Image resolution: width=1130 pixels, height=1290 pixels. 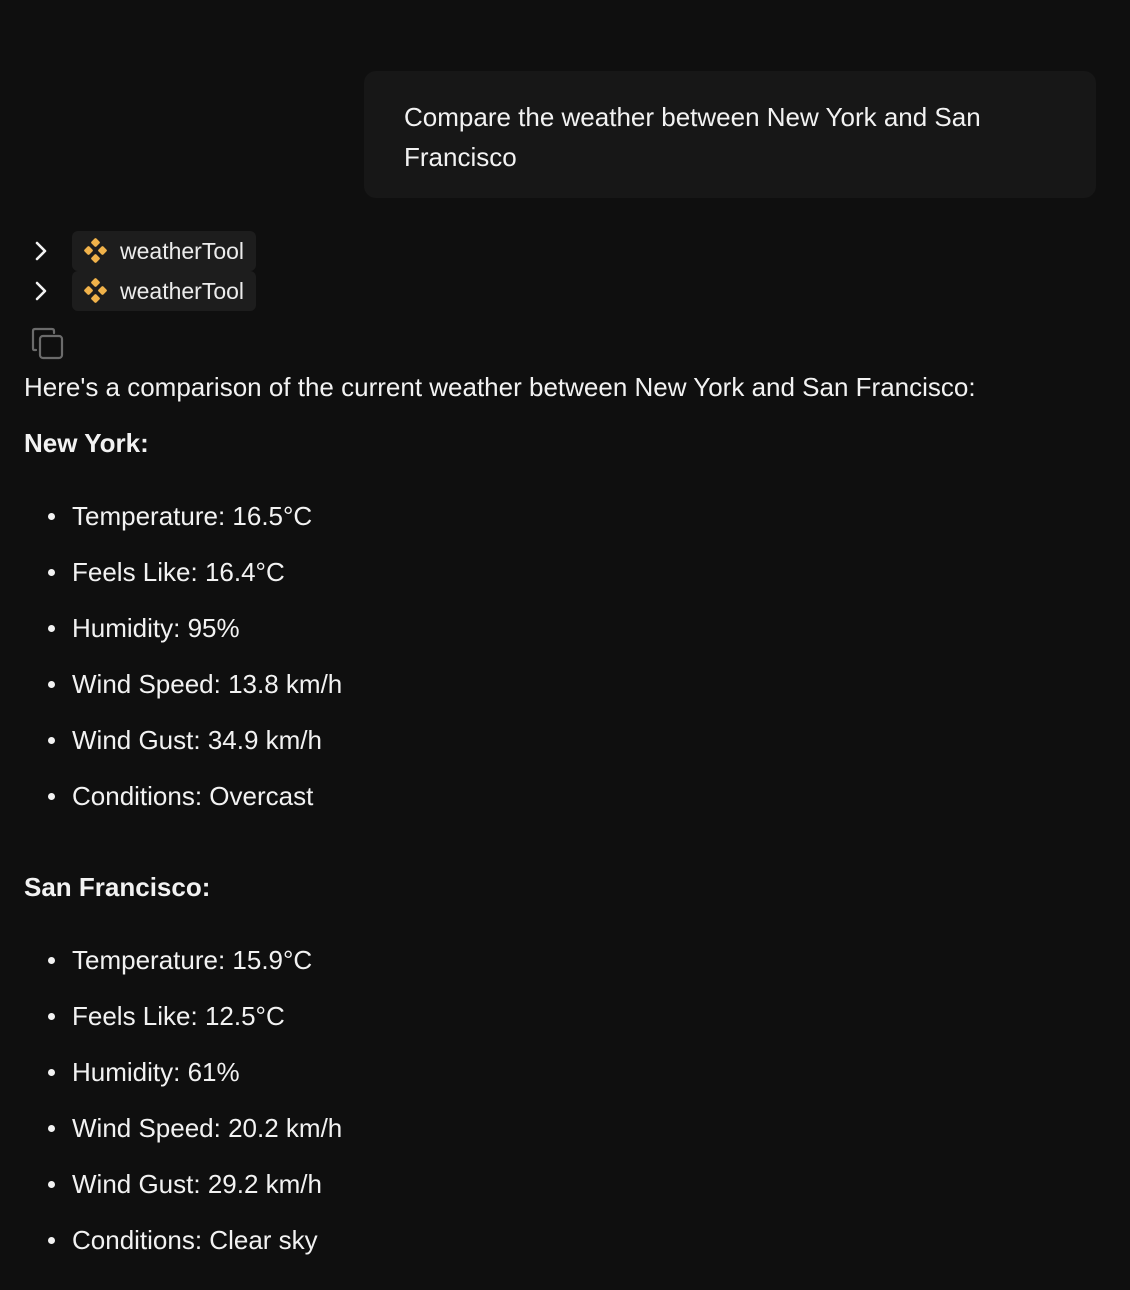 What do you see at coordinates (569, 960) in the screenshot?
I see `list-item: Temperature: 15.9°C` at bounding box center [569, 960].